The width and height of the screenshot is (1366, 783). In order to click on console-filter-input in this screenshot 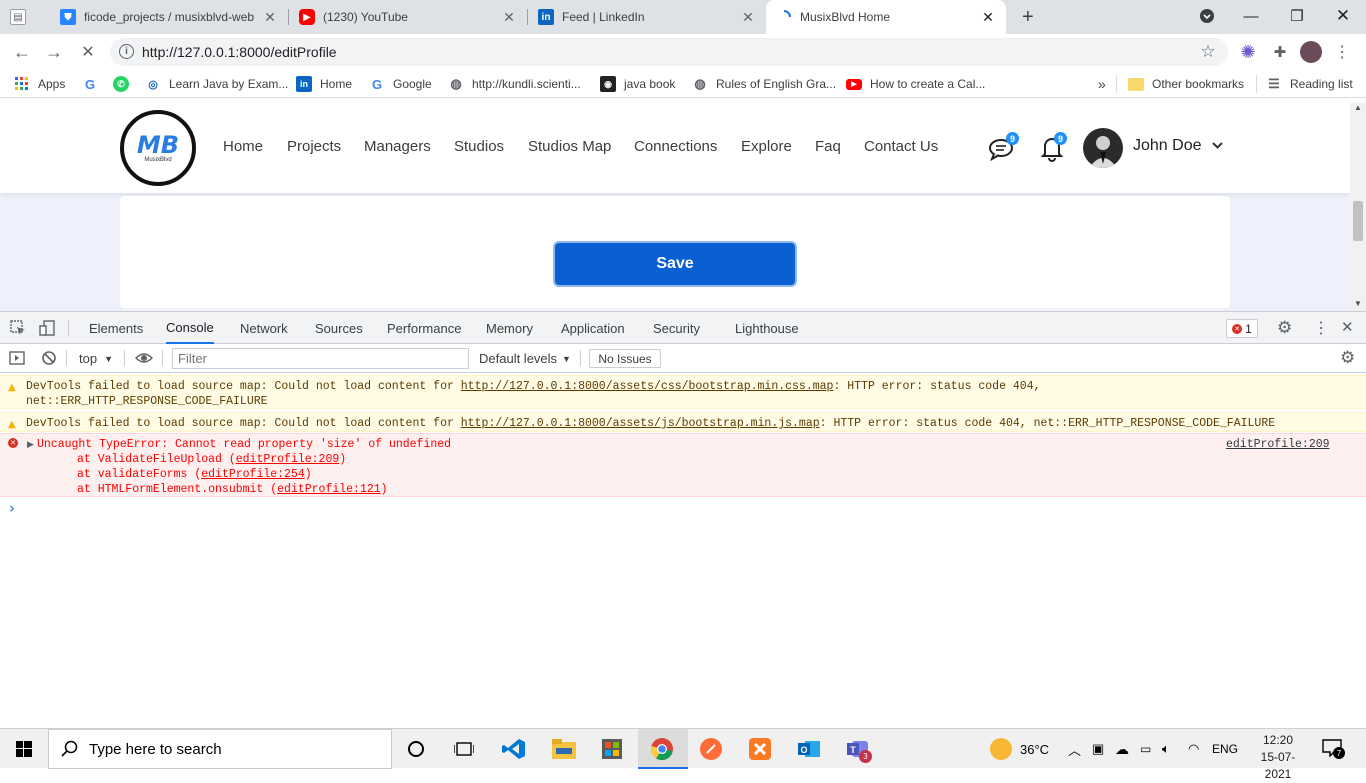, I will do `click(320, 358)`.